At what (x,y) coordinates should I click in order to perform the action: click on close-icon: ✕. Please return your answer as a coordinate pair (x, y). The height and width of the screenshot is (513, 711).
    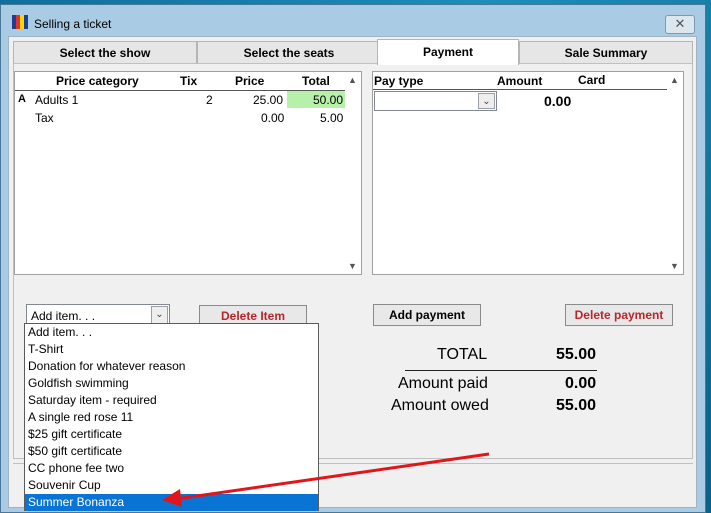
    Looking at the image, I should click on (680, 23).